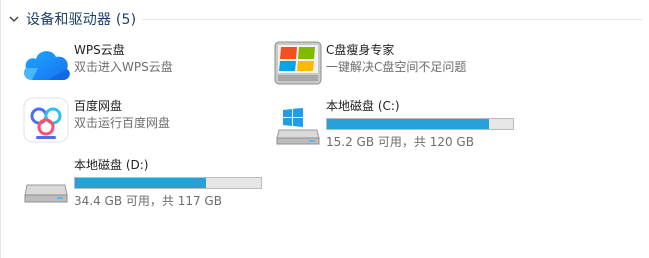  Describe the element at coordinates (99, 50) in the screenshot. I see `item-name: WPS云盘` at that location.